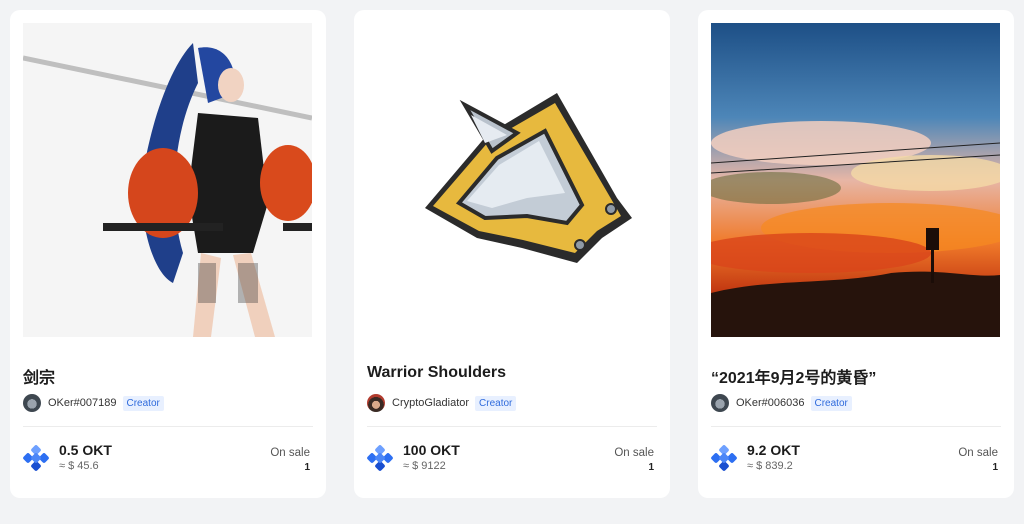  Describe the element at coordinates (424, 466) in the screenshot. I see `price-usd: ≈ $ 9122` at that location.